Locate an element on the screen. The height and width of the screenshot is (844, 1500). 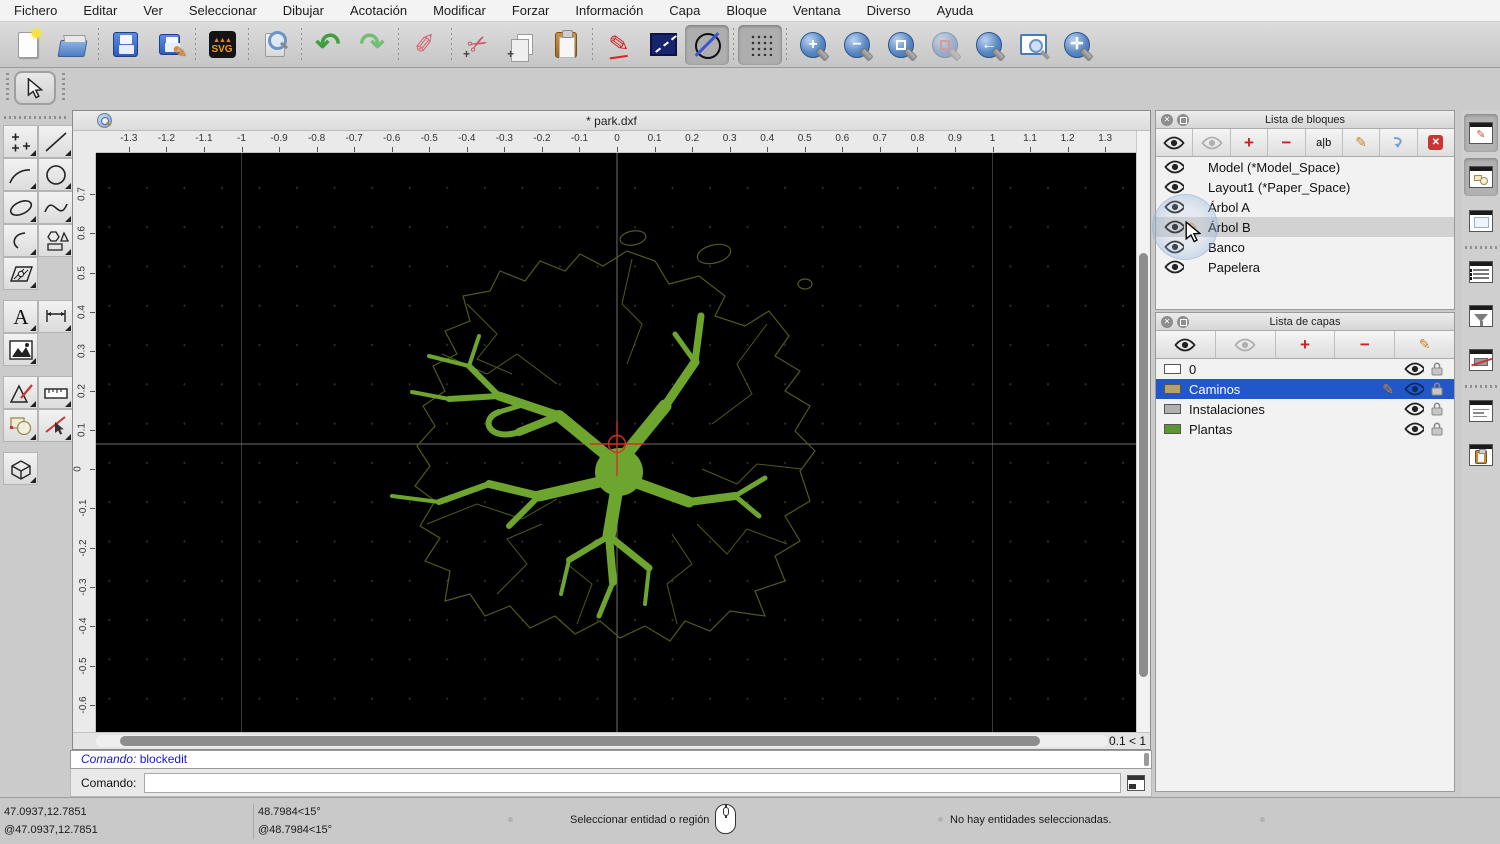
hatch-tool is located at coordinates (20, 273).